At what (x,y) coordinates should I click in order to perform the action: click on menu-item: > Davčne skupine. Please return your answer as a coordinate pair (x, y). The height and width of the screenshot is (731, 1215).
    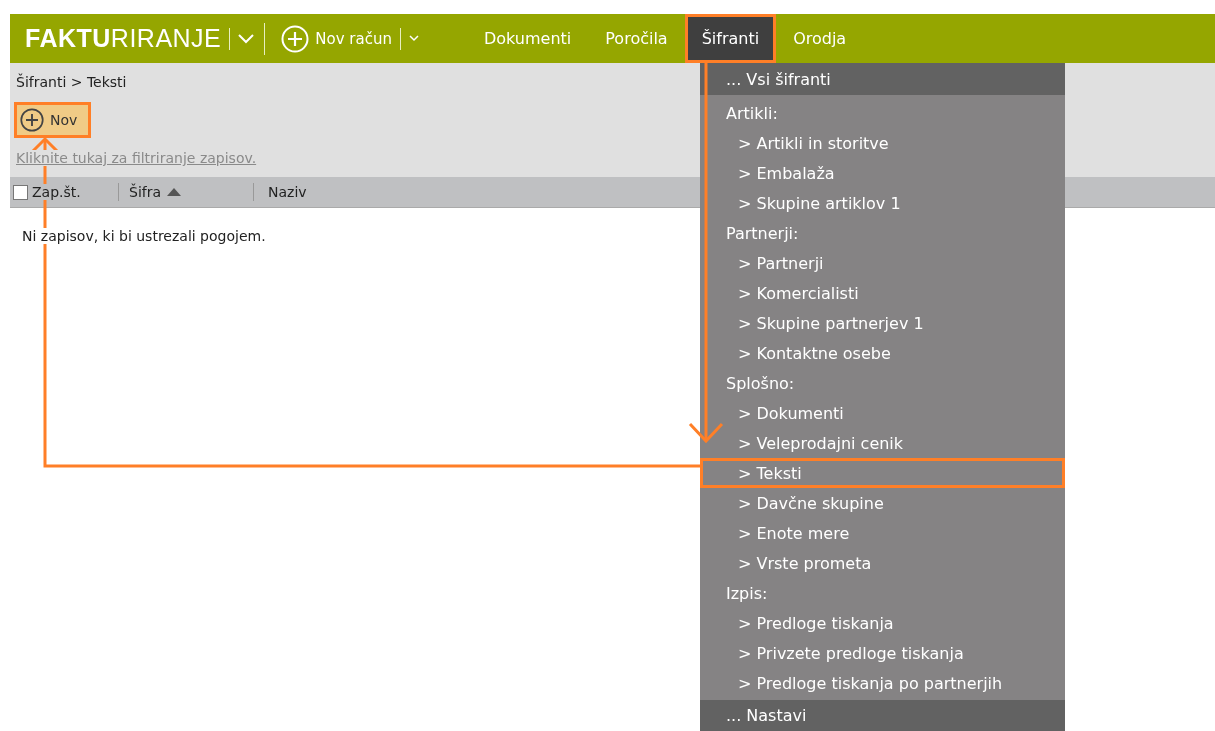
    Looking at the image, I should click on (882, 503).